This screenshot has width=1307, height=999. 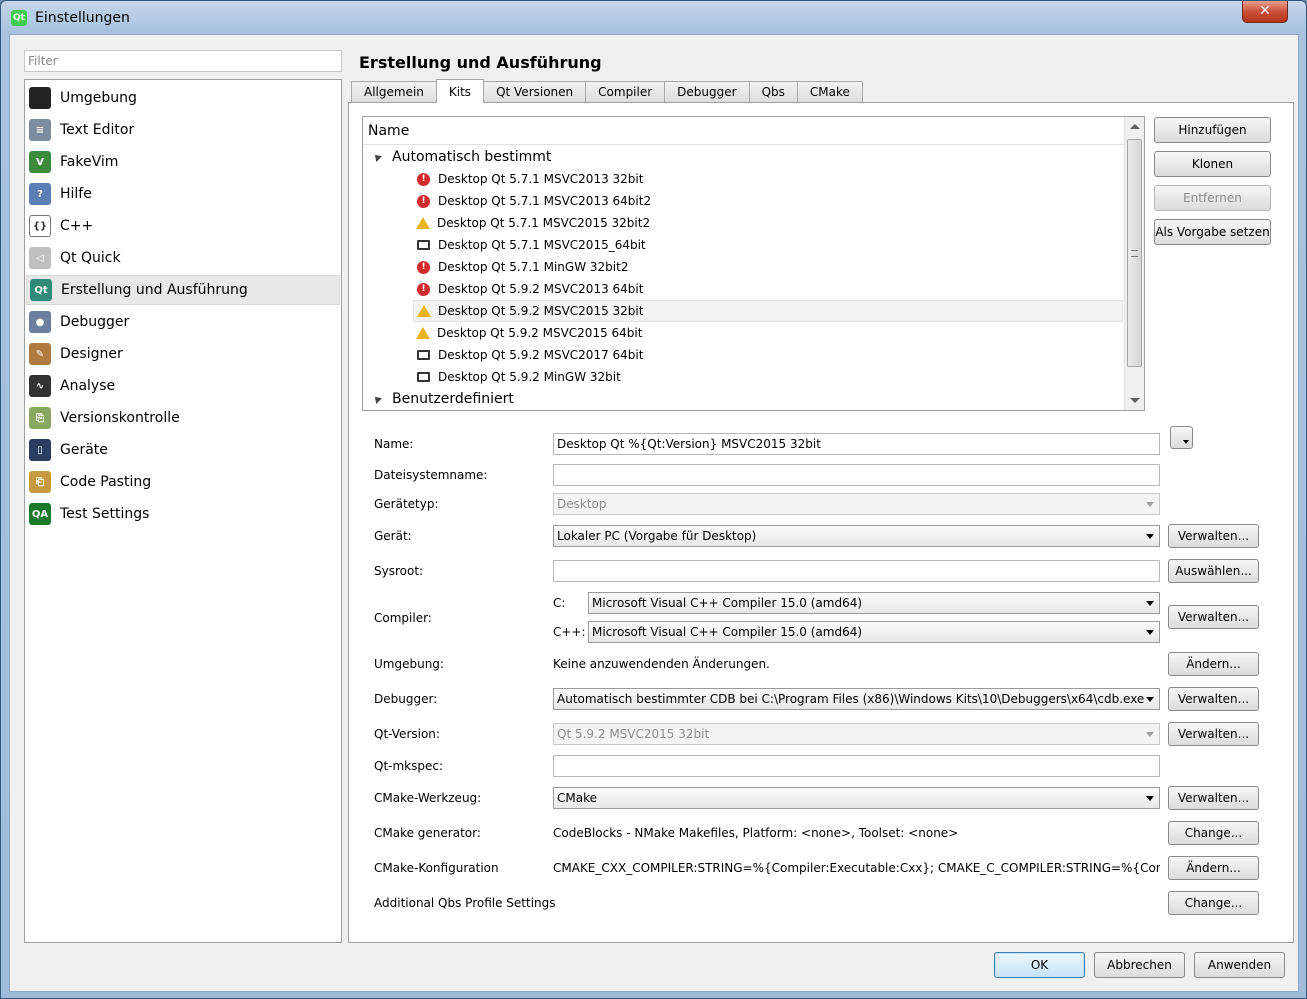 What do you see at coordinates (183, 514) in the screenshot?
I see `sidebar-item: QA Test Settings` at bounding box center [183, 514].